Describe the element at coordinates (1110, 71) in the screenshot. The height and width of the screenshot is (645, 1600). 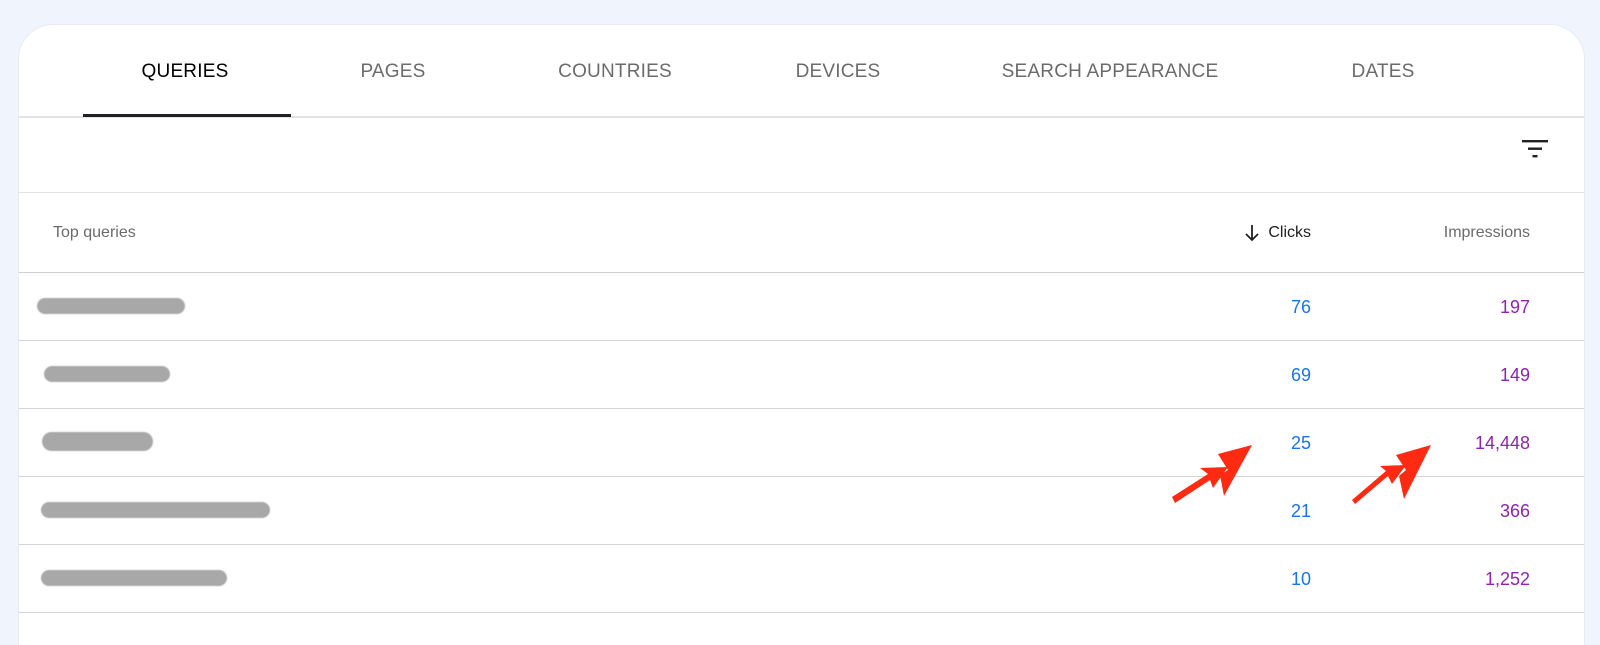
I see `tab-search-appearance: SEARCH APPEARANCE` at that location.